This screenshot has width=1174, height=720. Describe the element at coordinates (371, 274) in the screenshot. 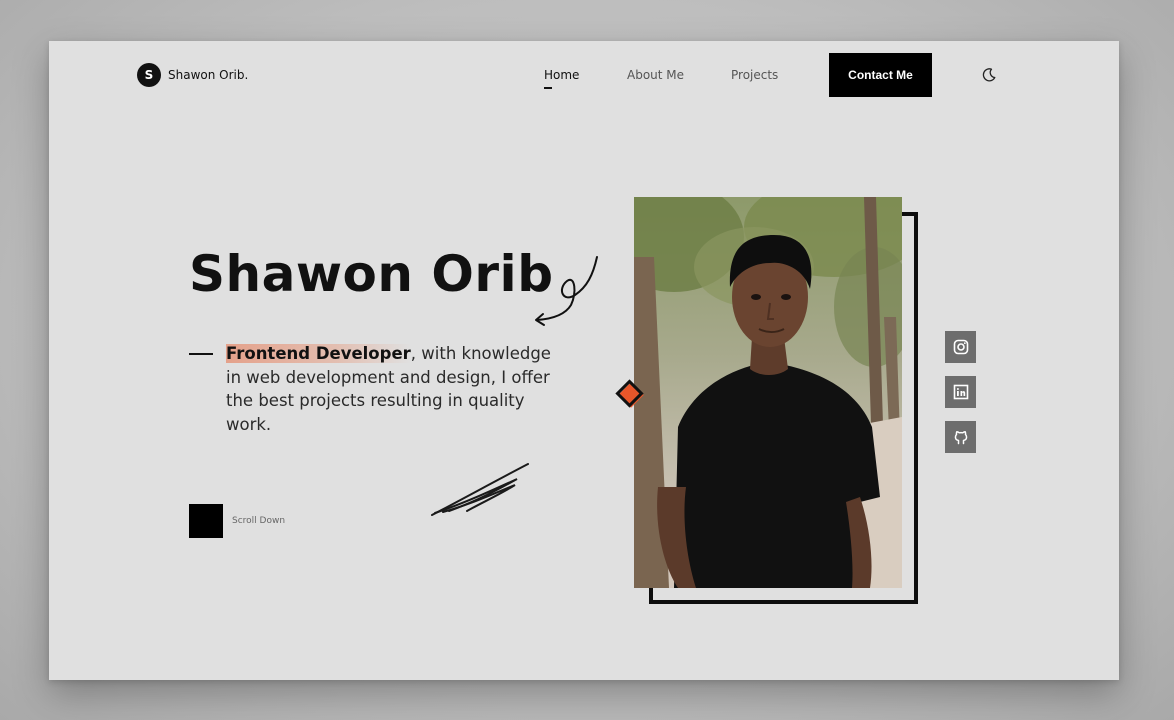

I see `hero-title: Shawon Orib` at that location.